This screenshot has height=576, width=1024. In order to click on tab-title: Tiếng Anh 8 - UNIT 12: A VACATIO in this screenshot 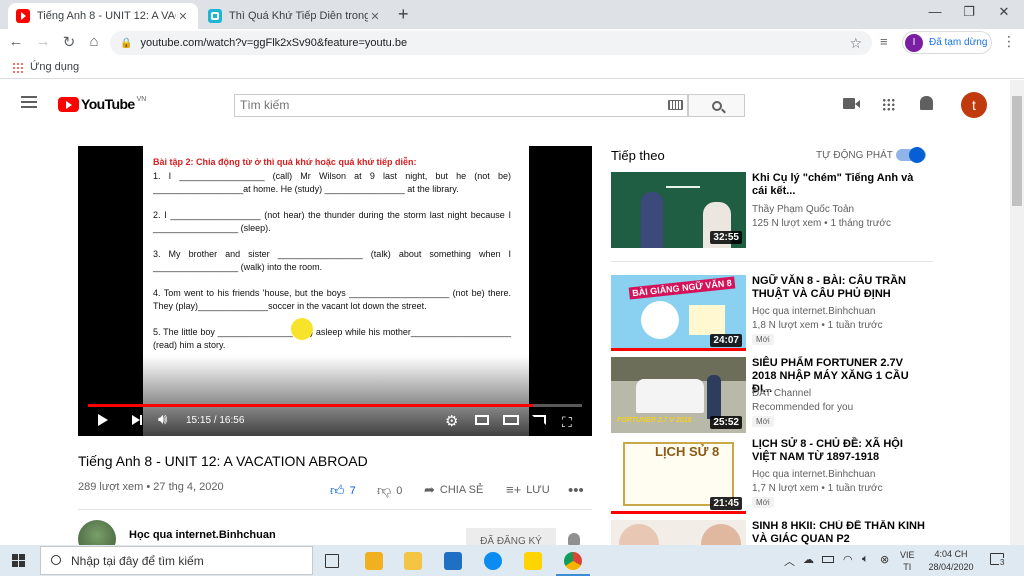, I will do `click(106, 16)`.